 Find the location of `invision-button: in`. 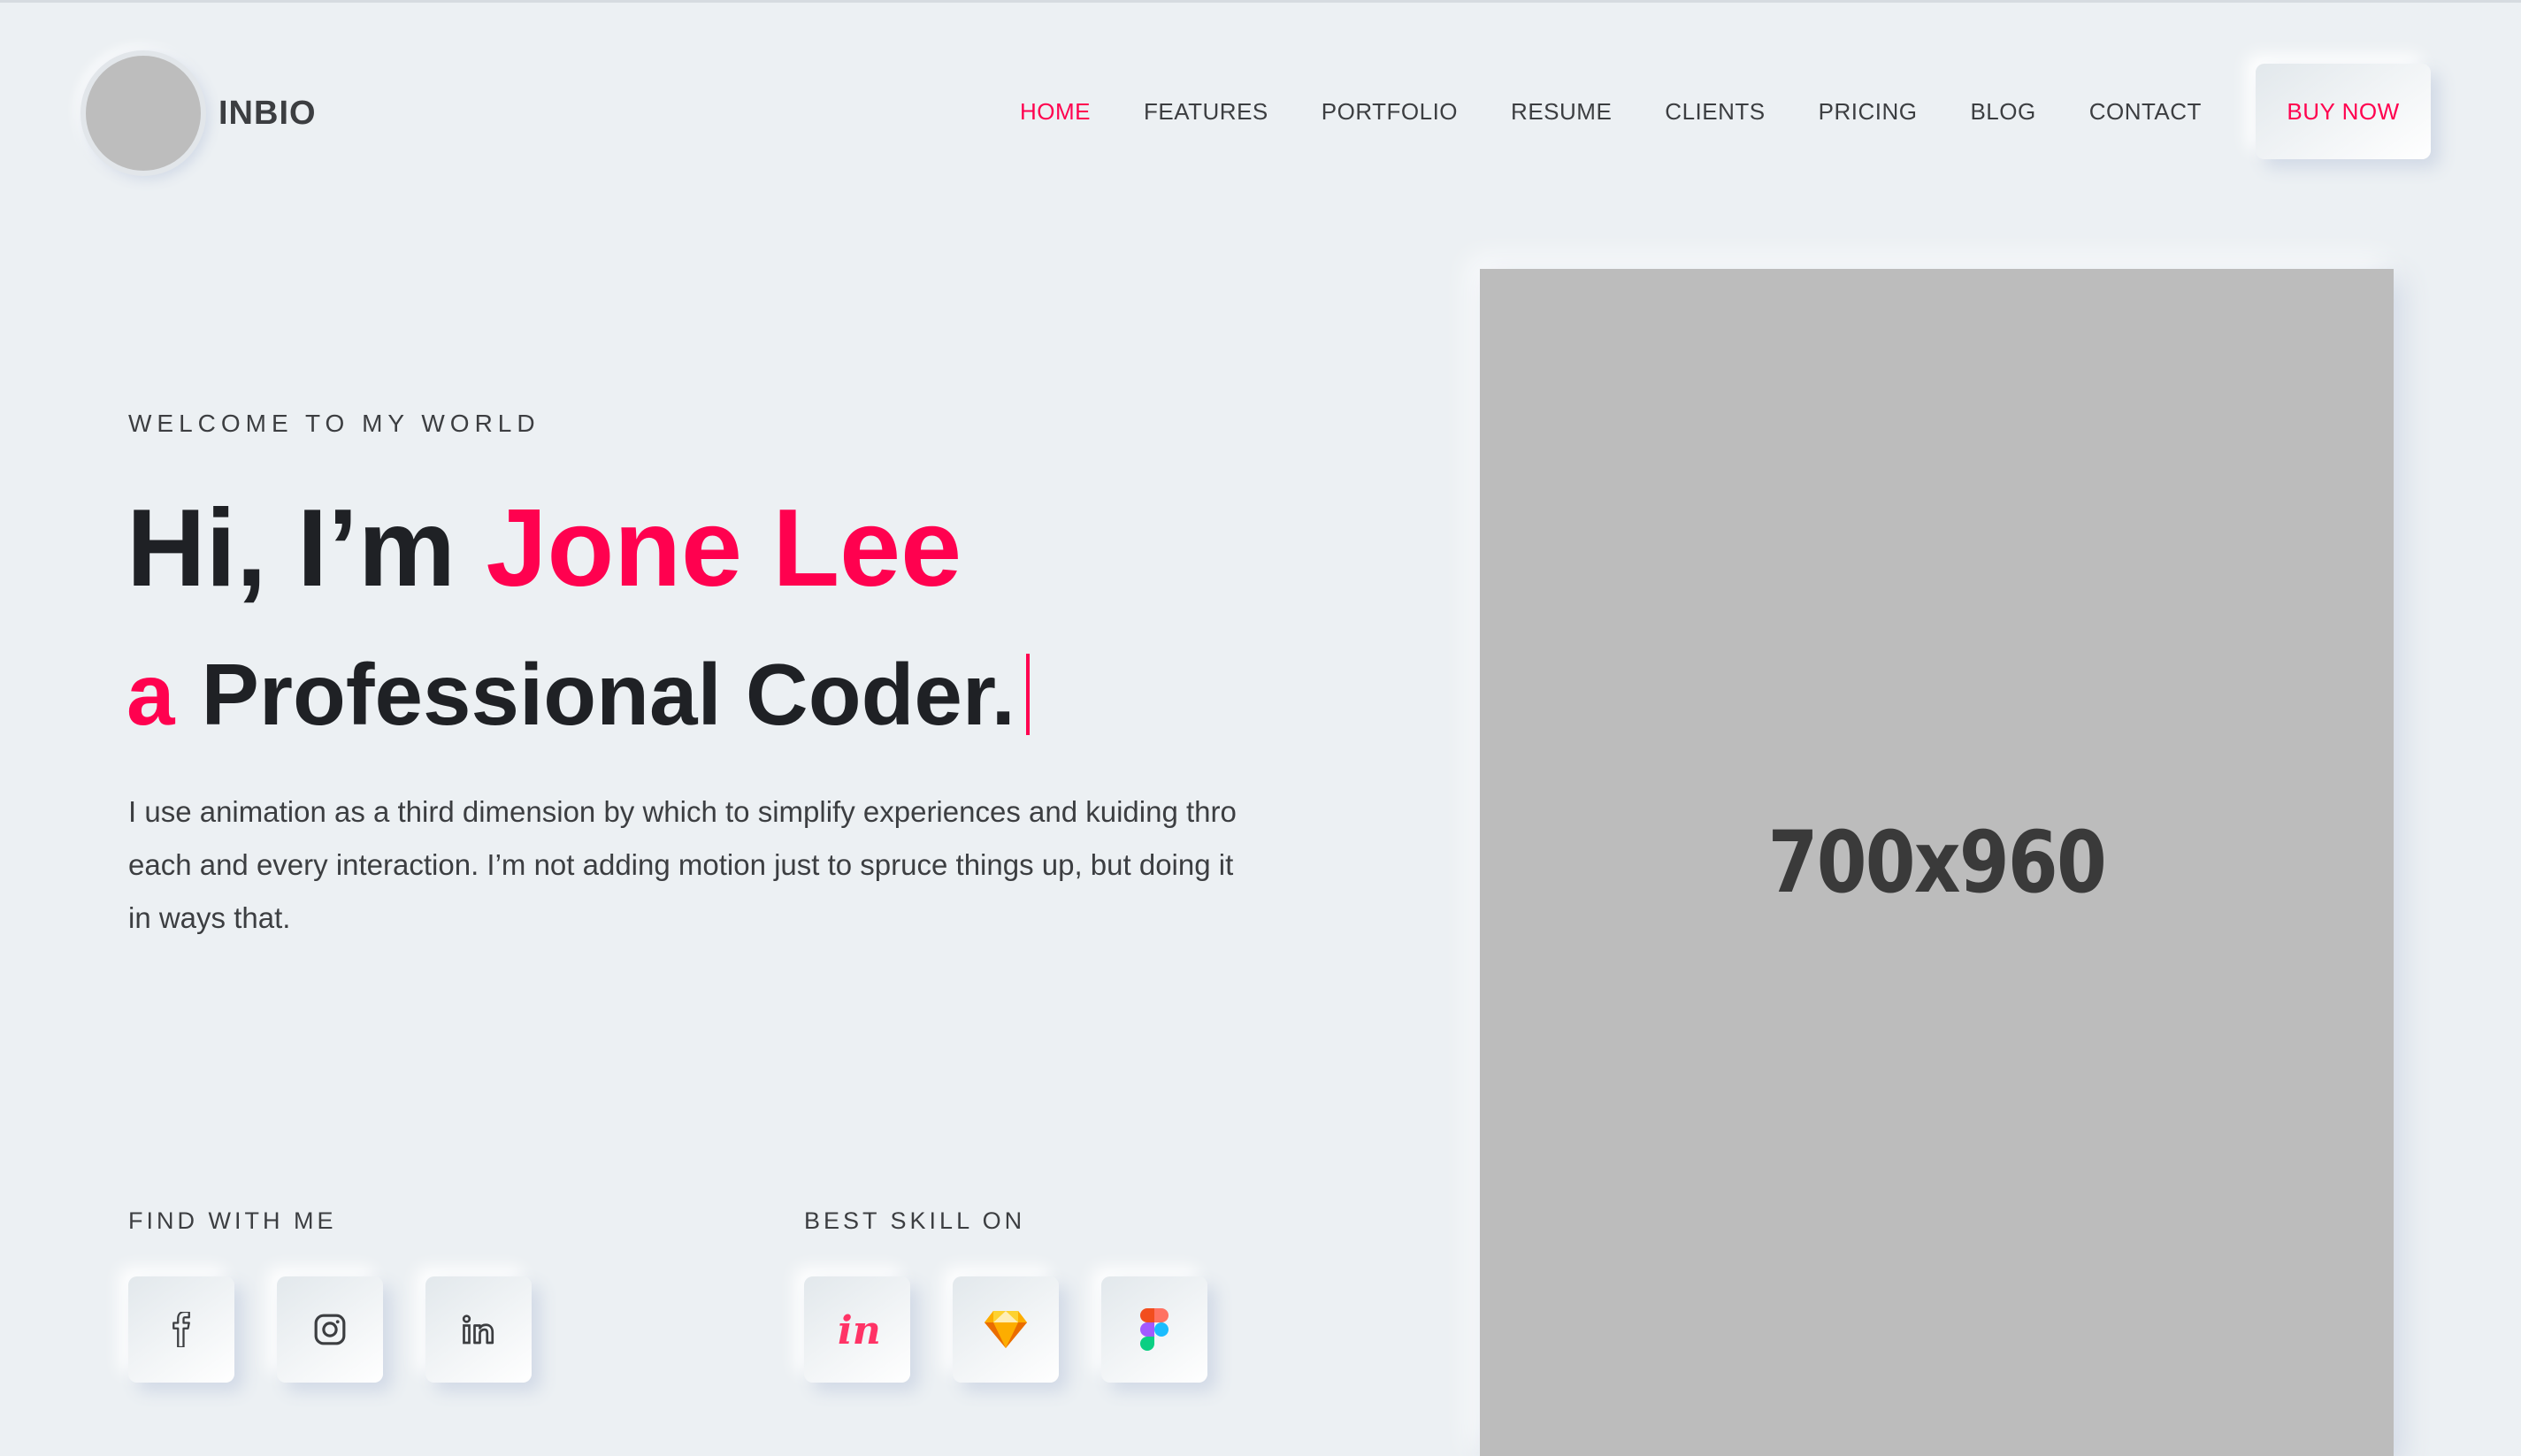

invision-button: in is located at coordinates (857, 1329).